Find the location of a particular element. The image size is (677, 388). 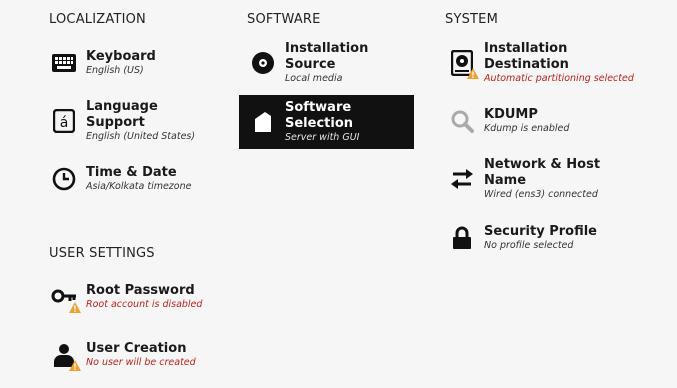

spoke-keyboard: Keyboard English (US) is located at coordinates (130, 63).